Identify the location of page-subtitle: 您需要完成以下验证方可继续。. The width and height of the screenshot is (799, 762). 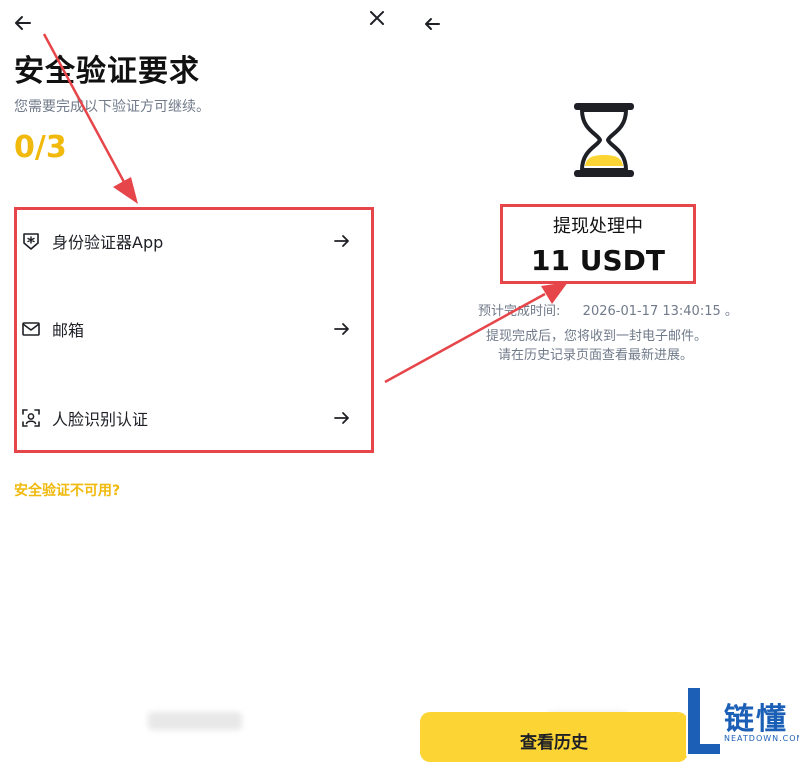
(112, 107).